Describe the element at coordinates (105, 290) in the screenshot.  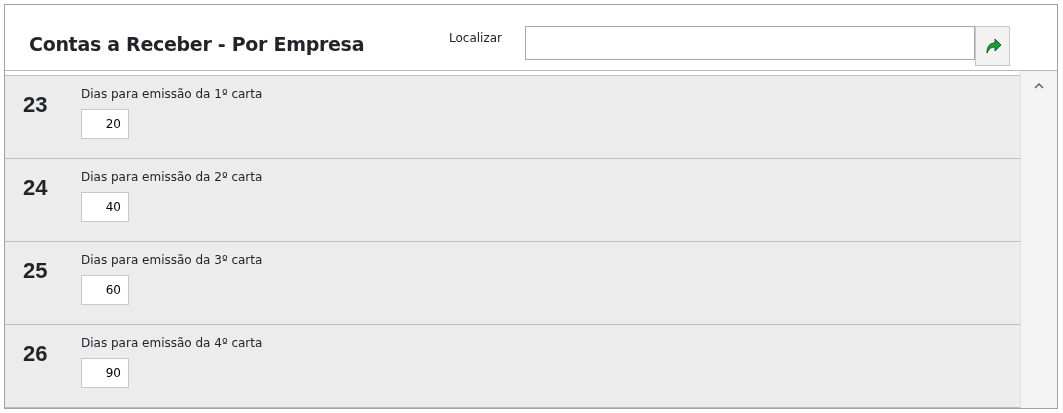
I see `days-field: 60` at that location.